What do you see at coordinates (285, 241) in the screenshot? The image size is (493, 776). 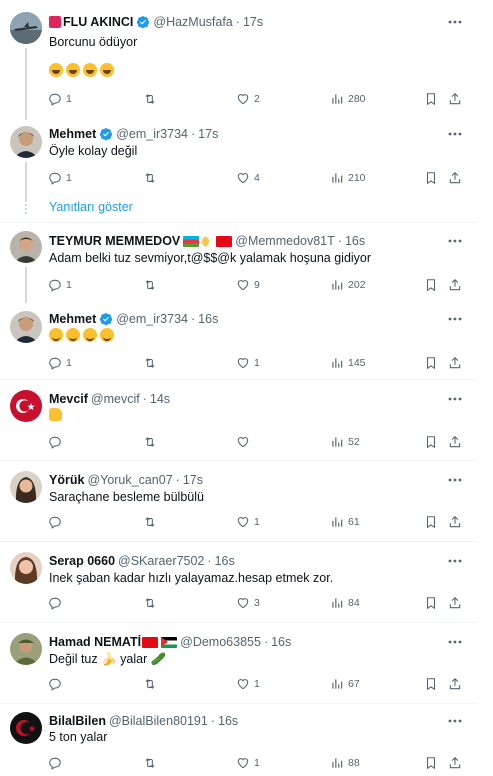 I see `handle: @Memmedov81T` at bounding box center [285, 241].